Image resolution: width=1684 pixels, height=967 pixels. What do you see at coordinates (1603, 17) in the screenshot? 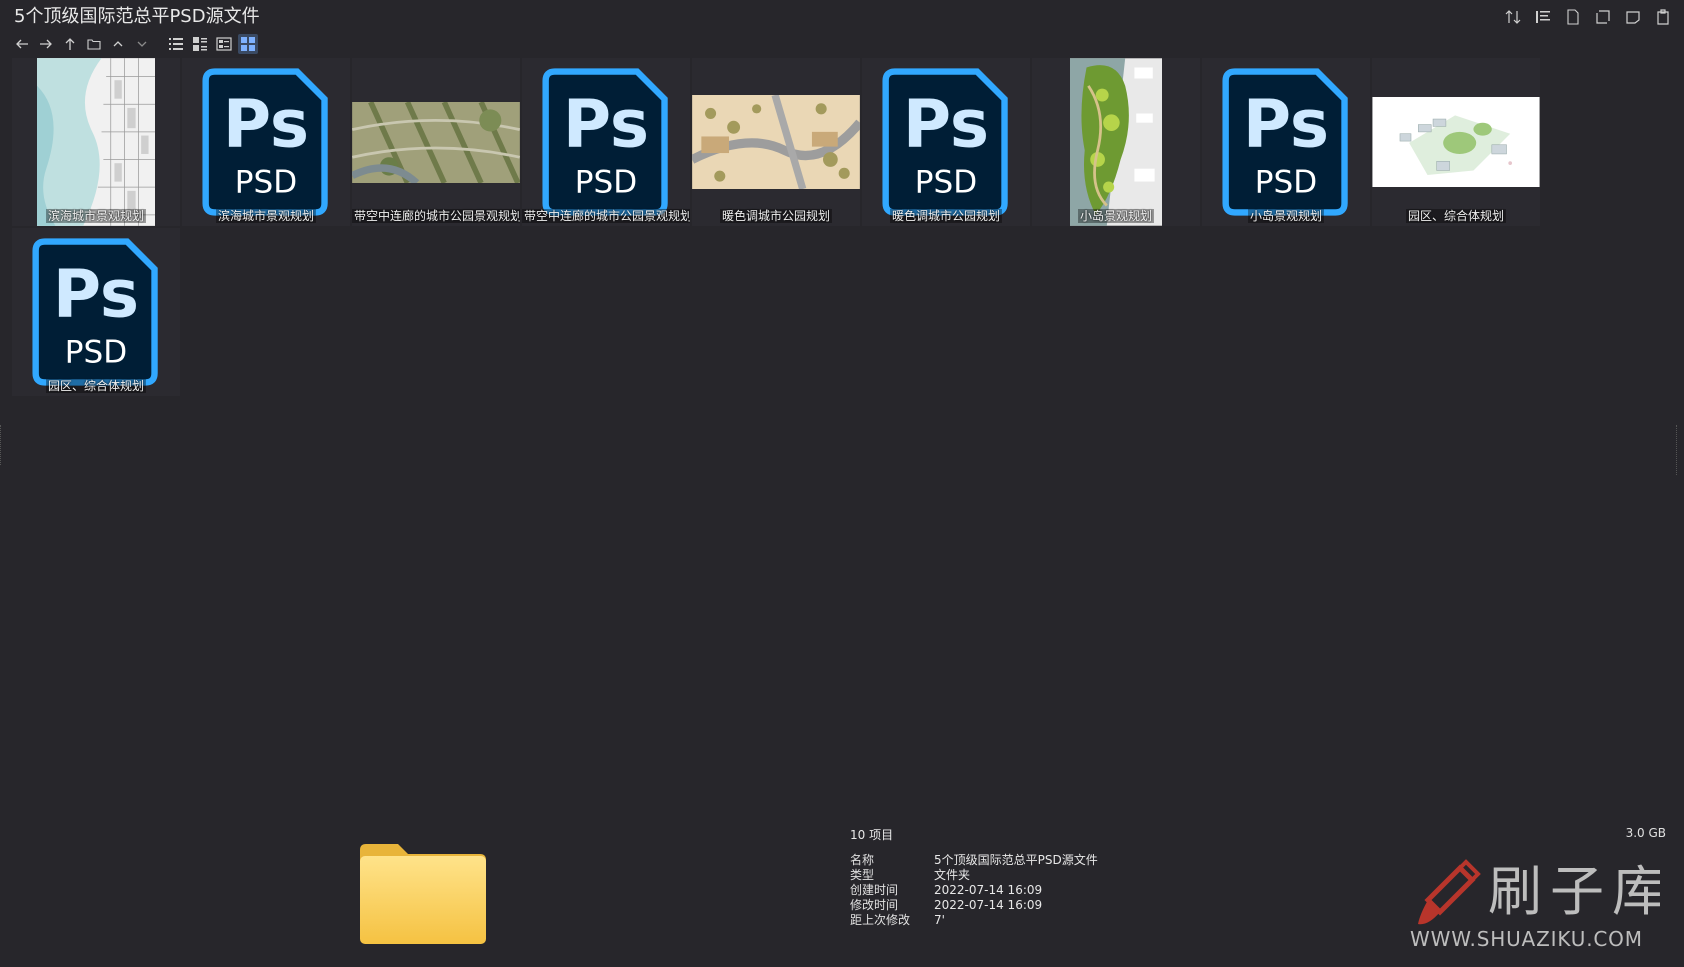
I see `expand-icon` at bounding box center [1603, 17].